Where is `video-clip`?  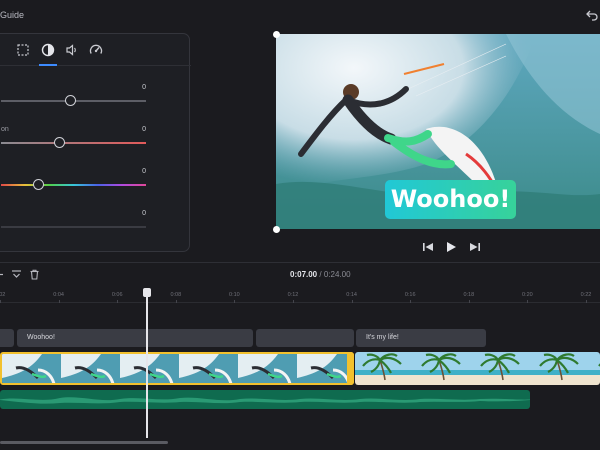
video-clip is located at coordinates (477, 368).